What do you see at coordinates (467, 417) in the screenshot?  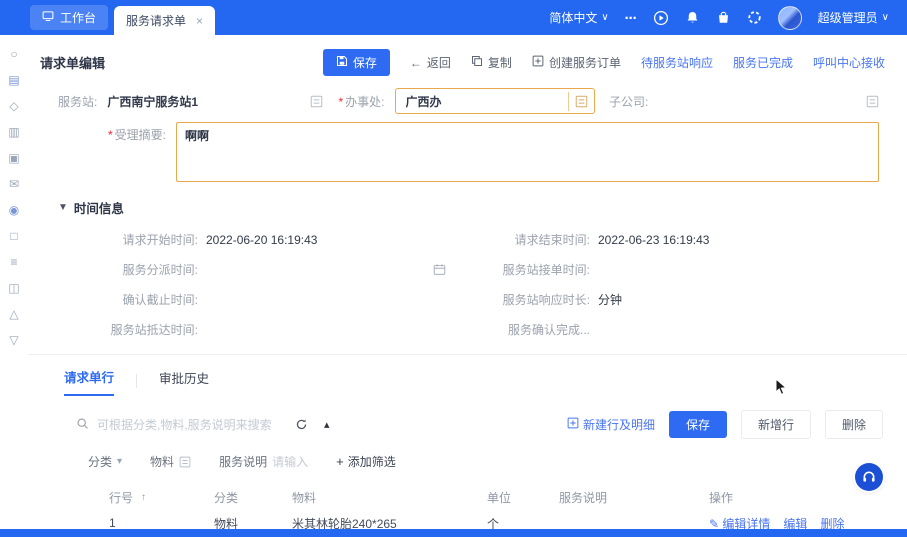 I see `lines-toolbar: ▴ 新建行及明细 保存 新增行 删除` at bounding box center [467, 417].